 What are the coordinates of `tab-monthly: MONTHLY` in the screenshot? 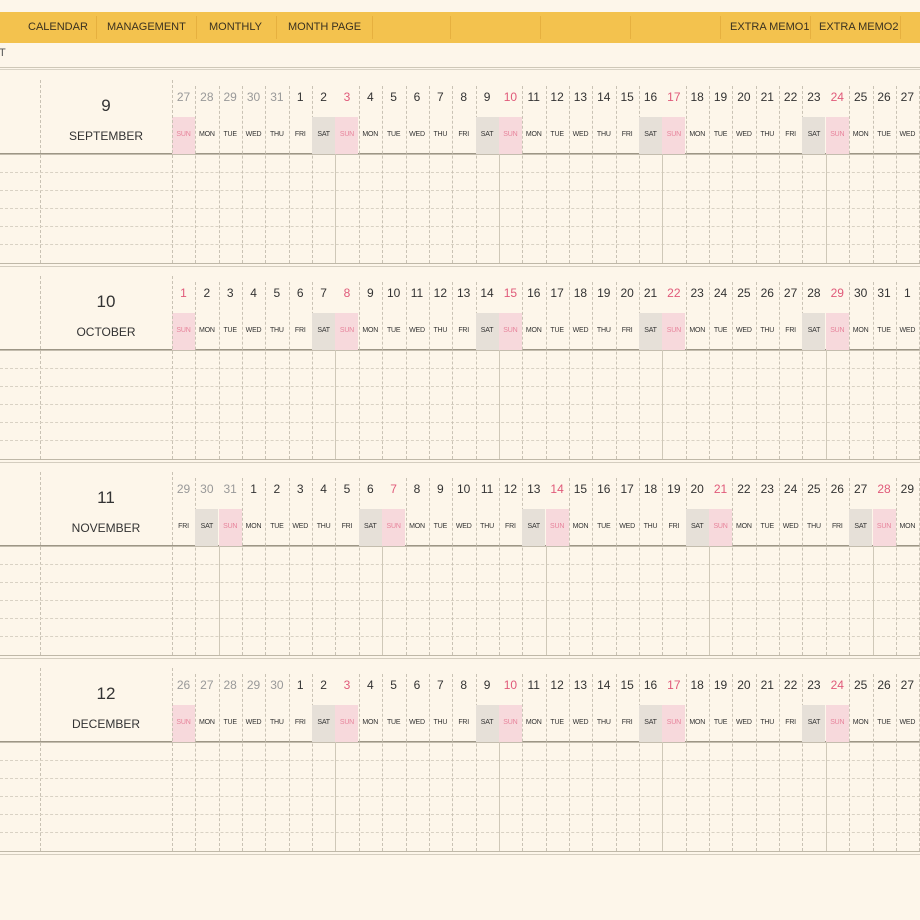 It's located at (235, 27).